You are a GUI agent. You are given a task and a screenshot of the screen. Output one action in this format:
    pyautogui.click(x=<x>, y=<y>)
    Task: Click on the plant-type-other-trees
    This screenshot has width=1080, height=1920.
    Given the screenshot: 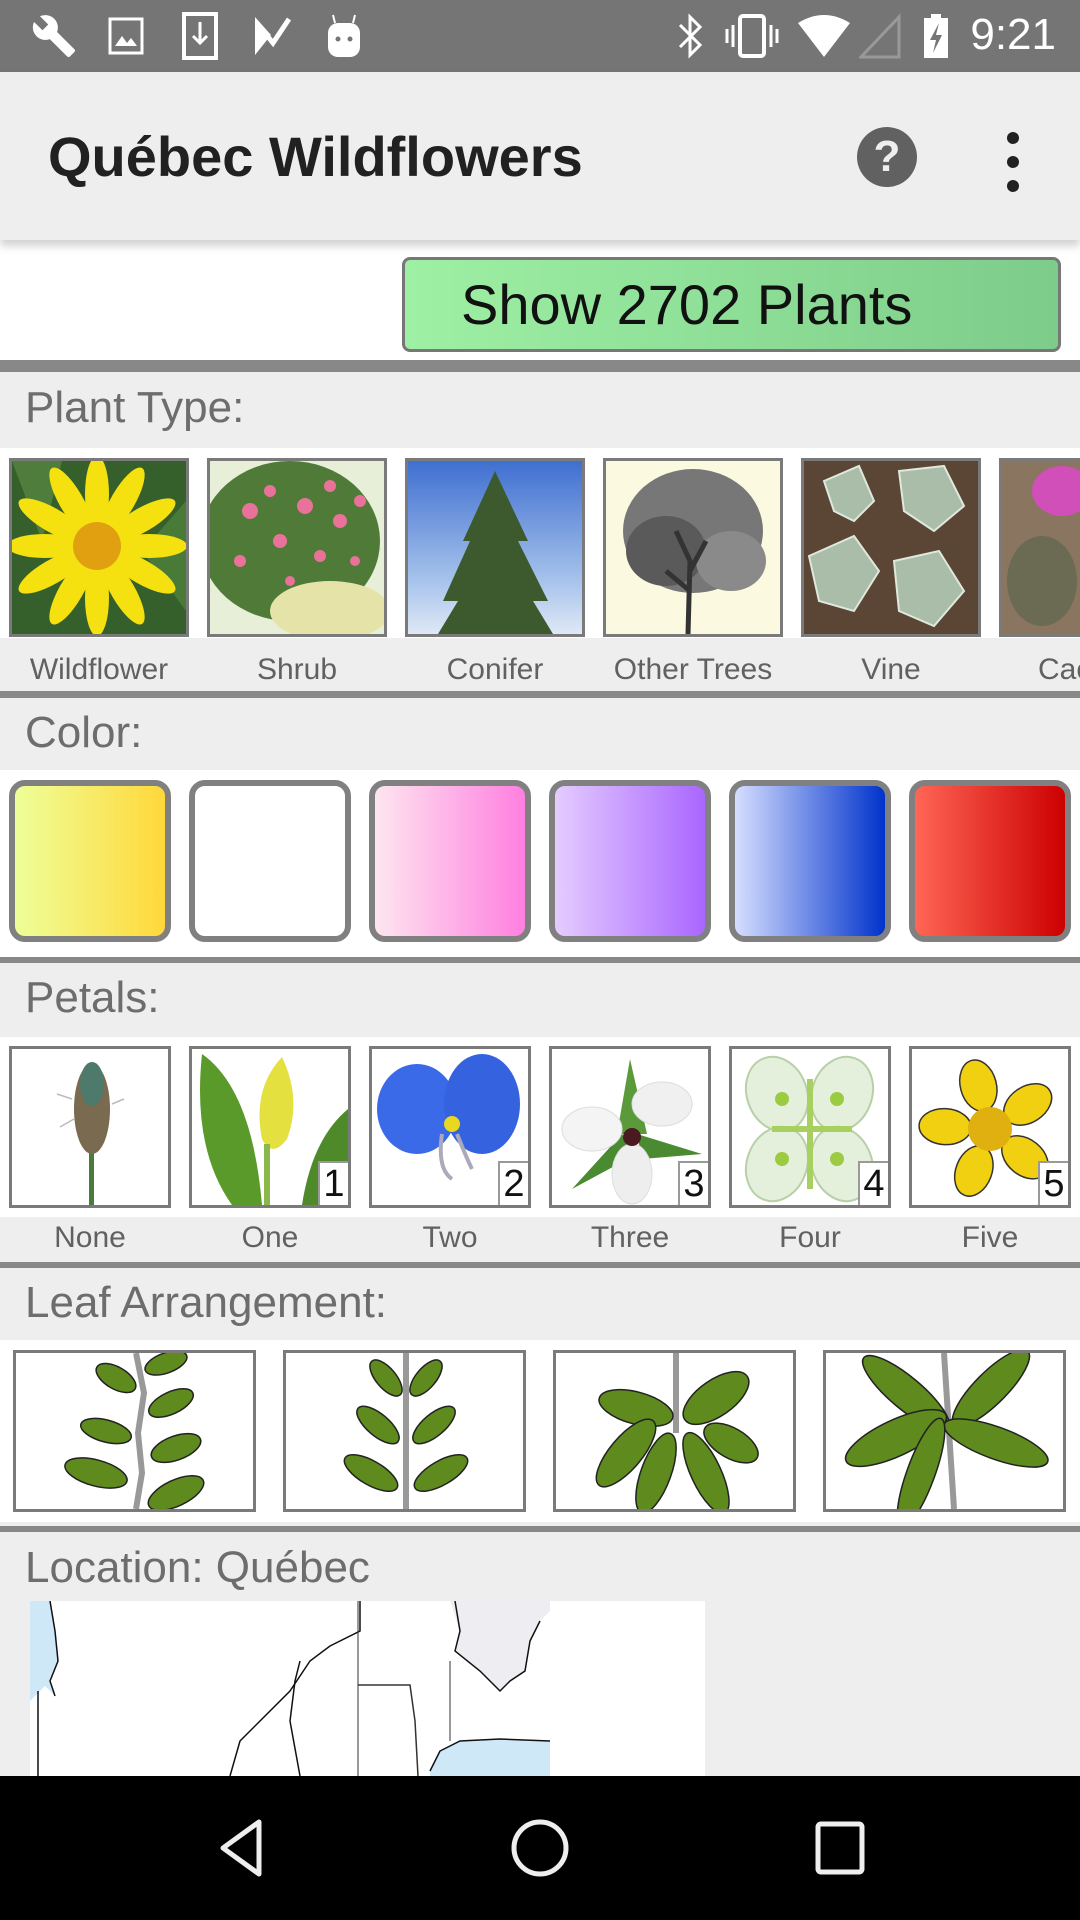 What is the action you would take?
    pyautogui.click(x=693, y=547)
    